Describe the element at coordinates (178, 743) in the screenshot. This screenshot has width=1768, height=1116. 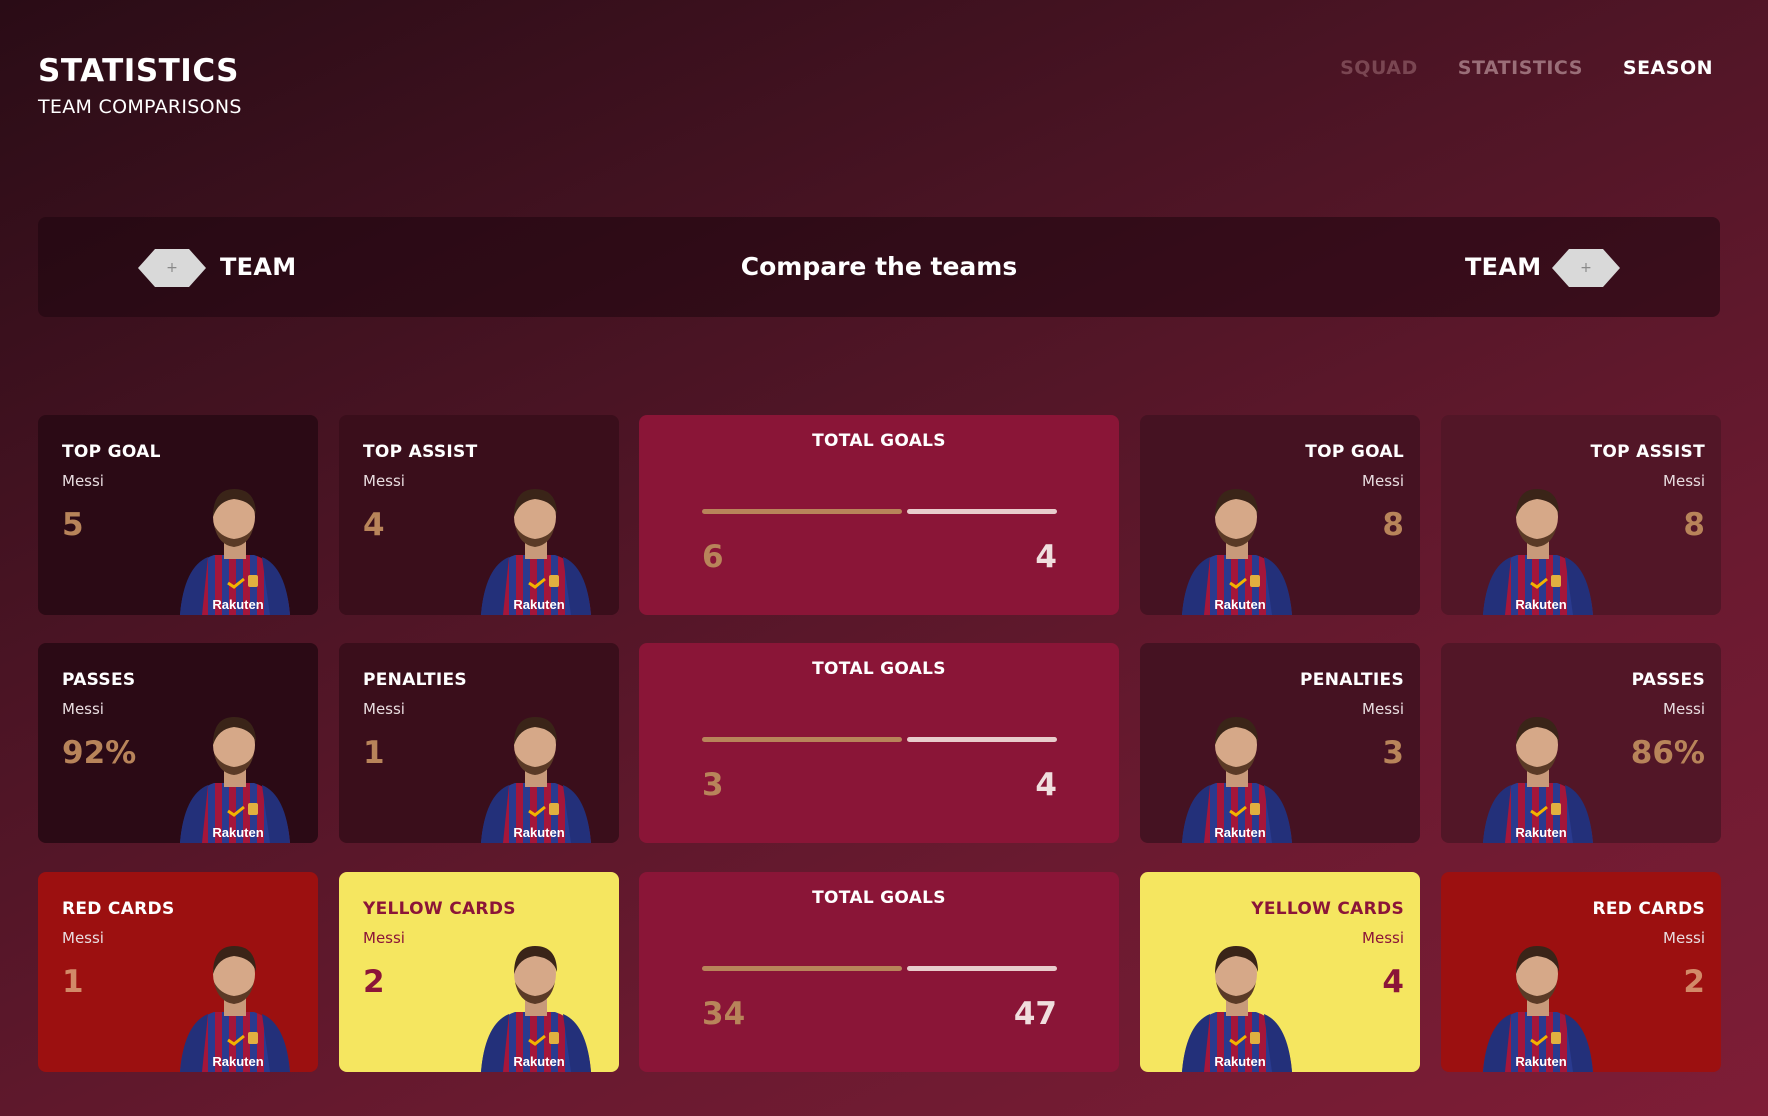
I see `stat-card: Rakuten PASSES Messi 92%` at that location.